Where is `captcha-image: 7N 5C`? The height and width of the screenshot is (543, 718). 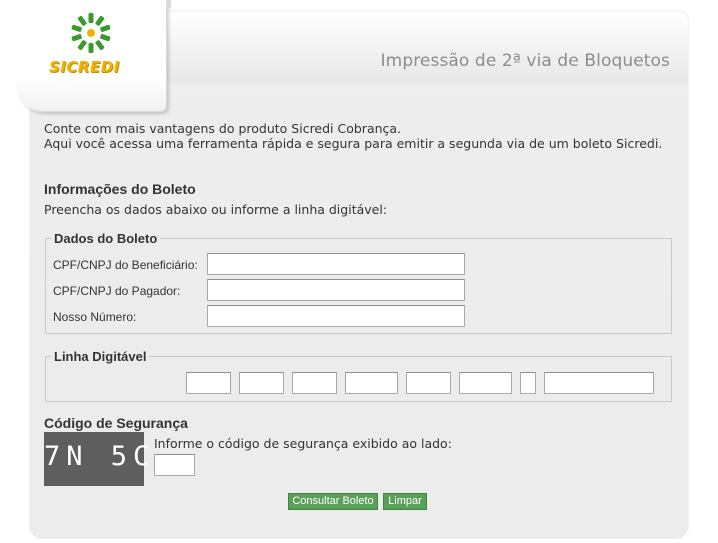
captcha-image: 7N 5C is located at coordinates (100, 459).